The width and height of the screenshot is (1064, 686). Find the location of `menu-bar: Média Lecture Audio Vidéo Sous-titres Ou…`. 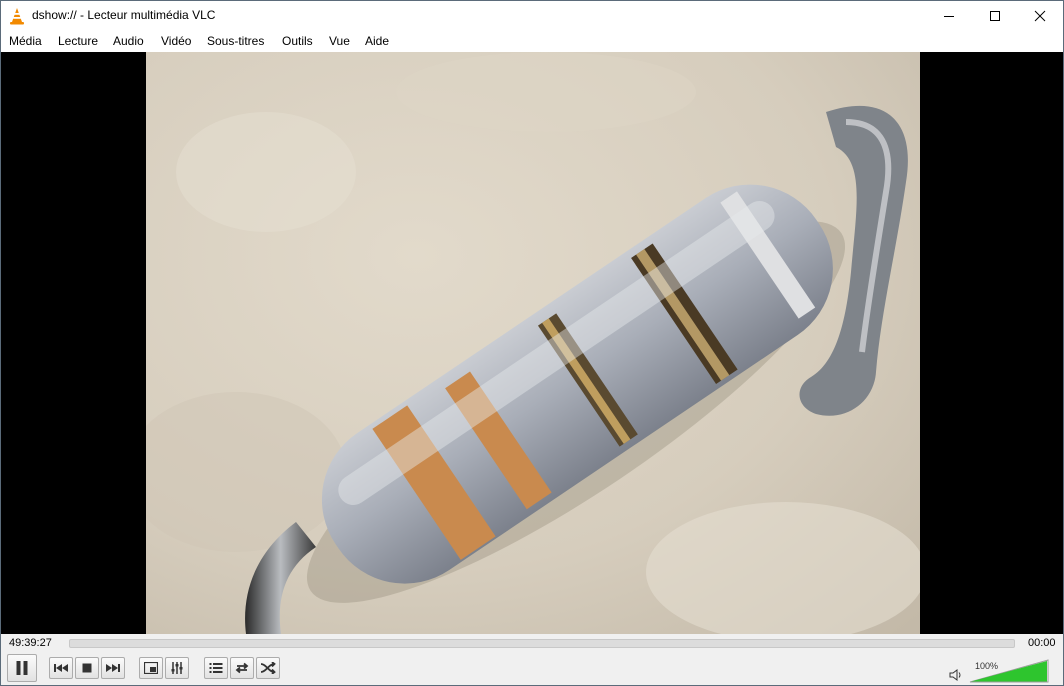

menu-bar: Média Lecture Audio Vidéo Sous-titres Ou… is located at coordinates (532, 41).